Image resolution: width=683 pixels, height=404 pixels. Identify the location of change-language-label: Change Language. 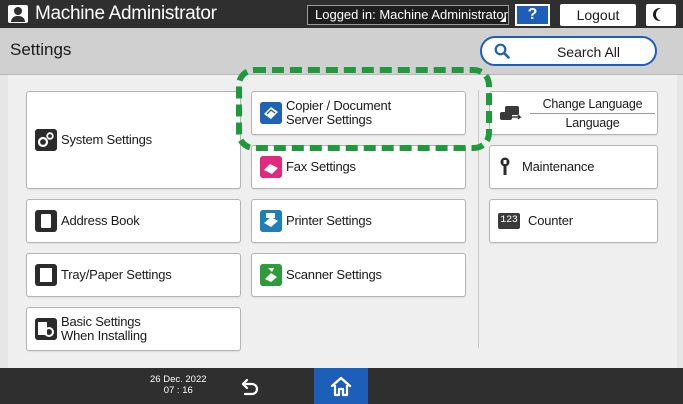
(592, 103).